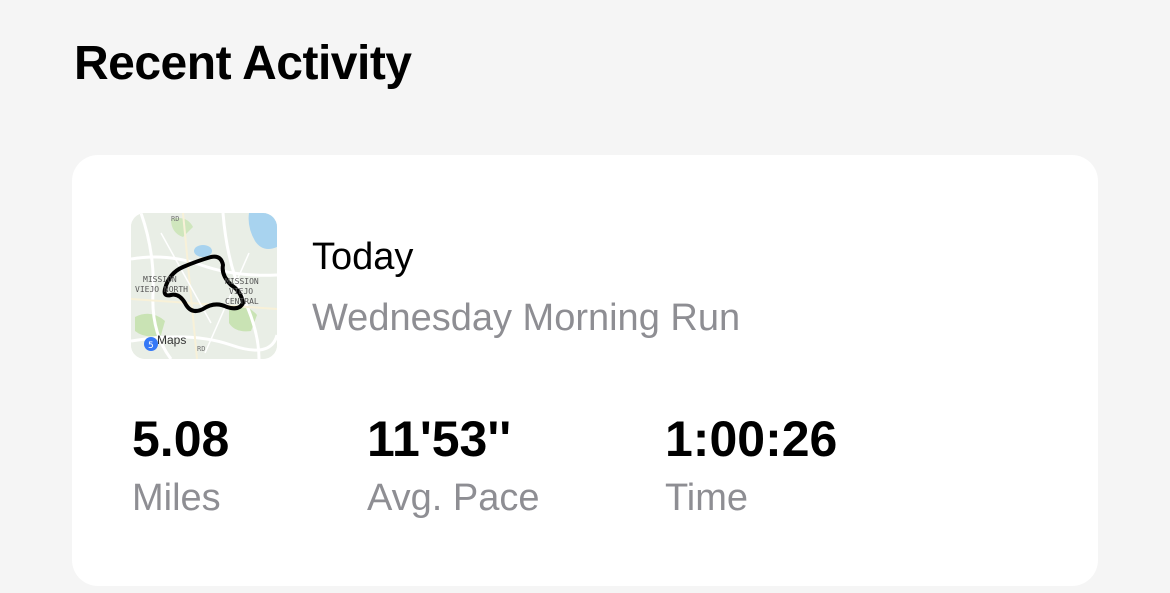 The width and height of the screenshot is (1170, 593). What do you see at coordinates (161, 289) in the screenshot?
I see `map-label-north-2: VIEJO NORTH` at bounding box center [161, 289].